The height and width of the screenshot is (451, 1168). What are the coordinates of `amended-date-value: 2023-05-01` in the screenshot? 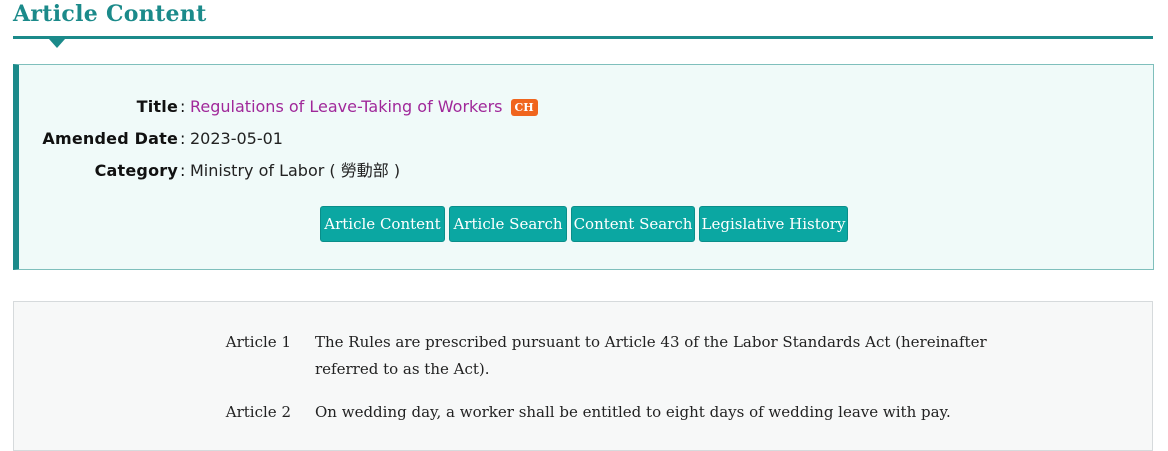 It's located at (236, 138).